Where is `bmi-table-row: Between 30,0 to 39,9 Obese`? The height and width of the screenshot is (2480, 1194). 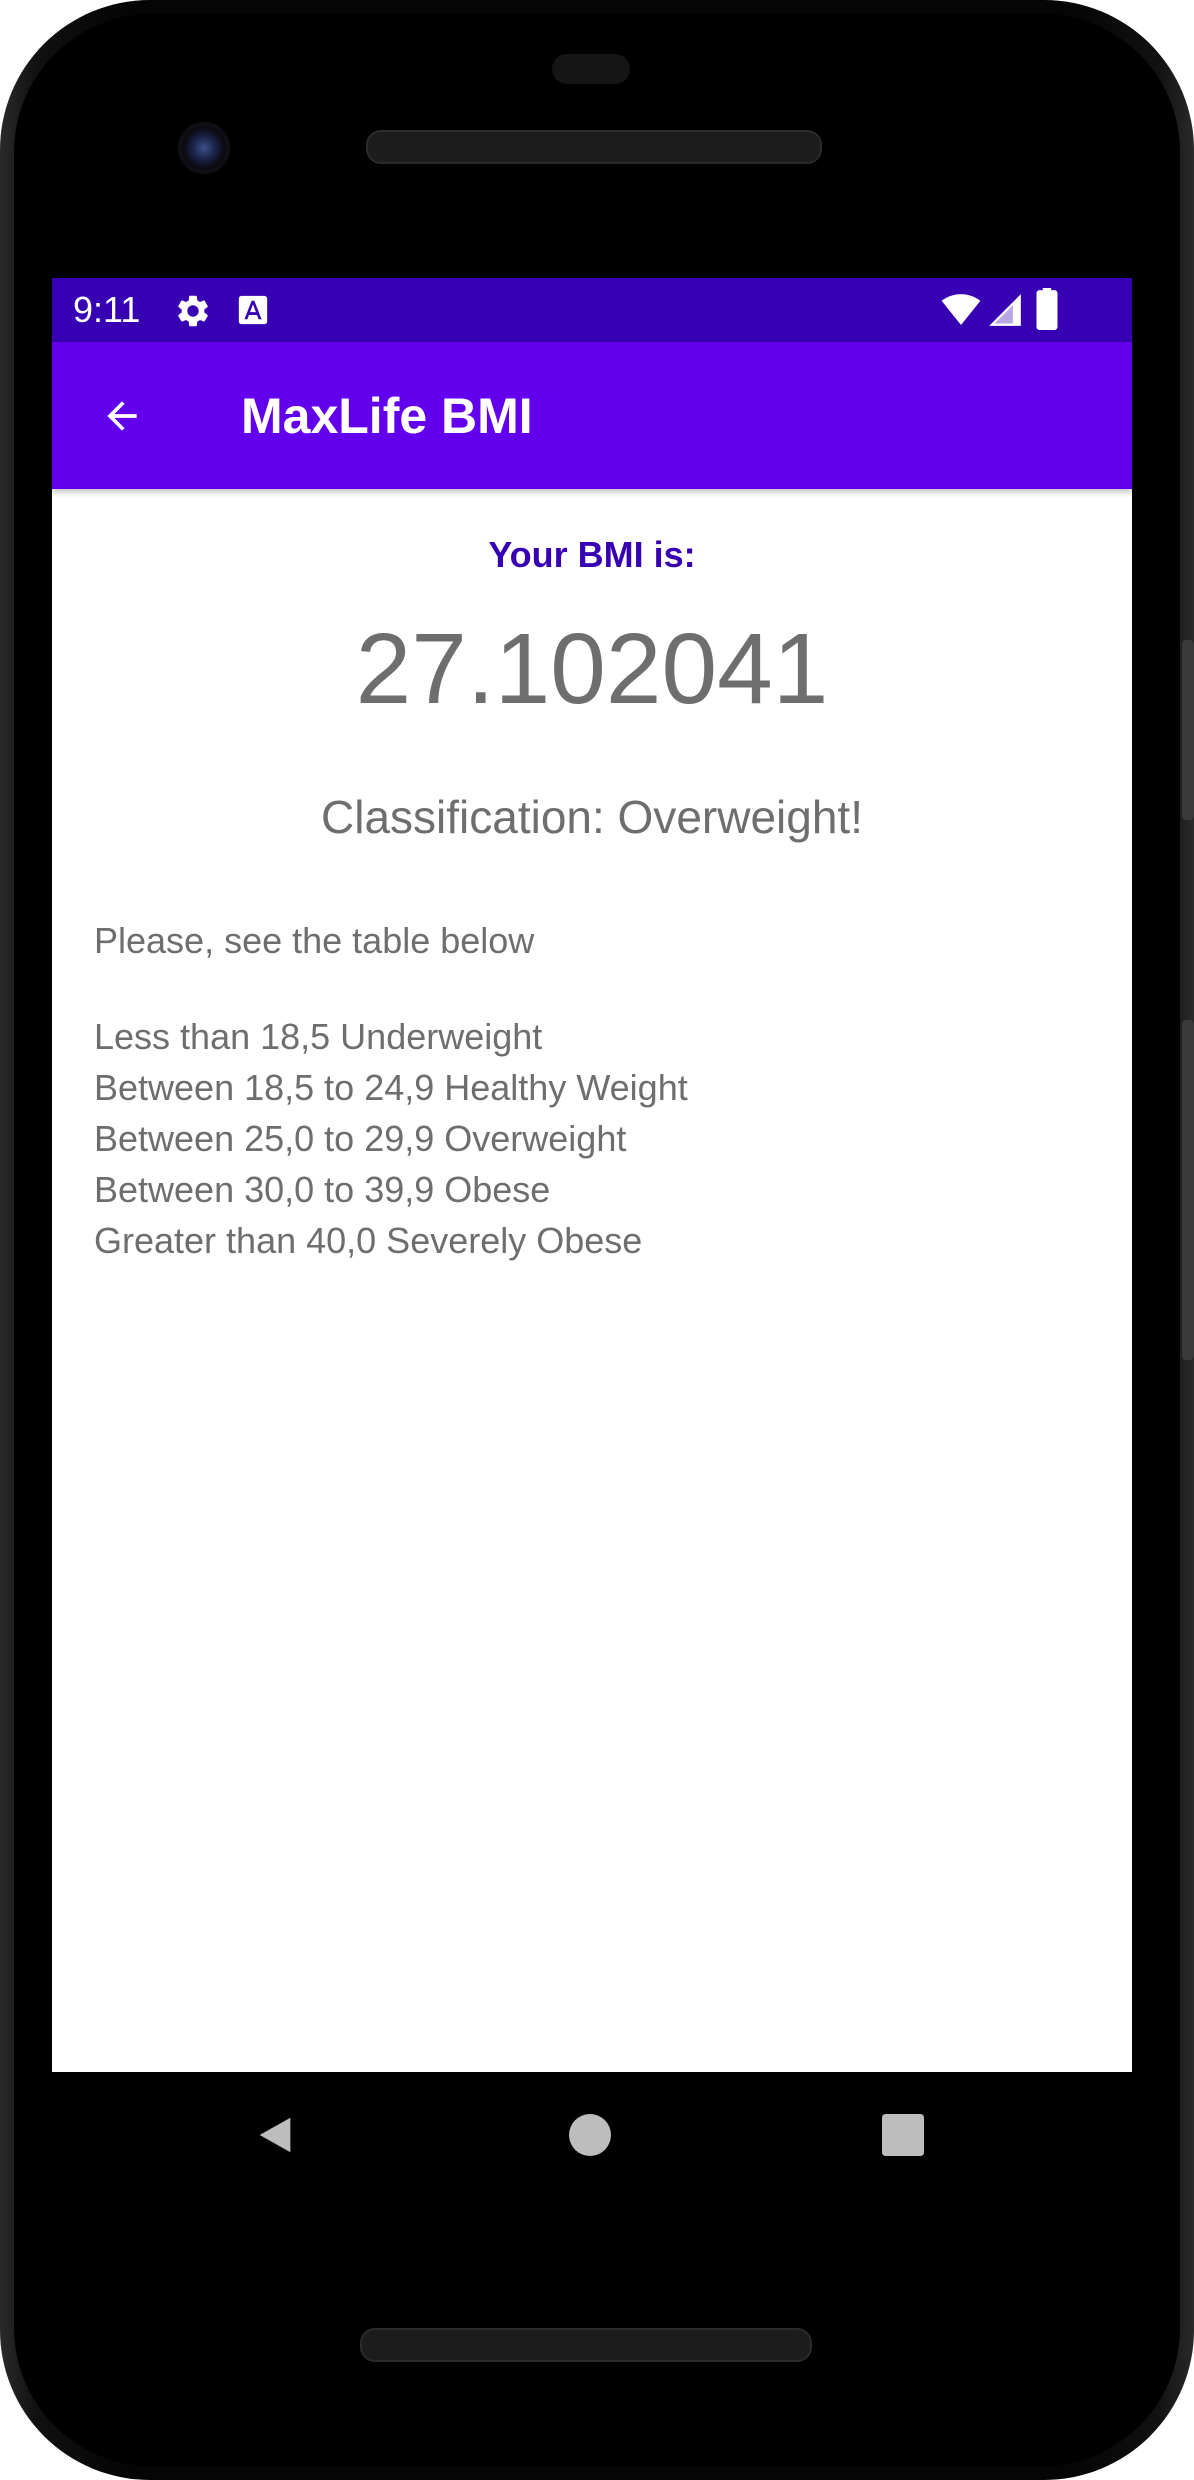
bmi-table-row: Between 30,0 to 39,9 Obese is located at coordinates (322, 1189).